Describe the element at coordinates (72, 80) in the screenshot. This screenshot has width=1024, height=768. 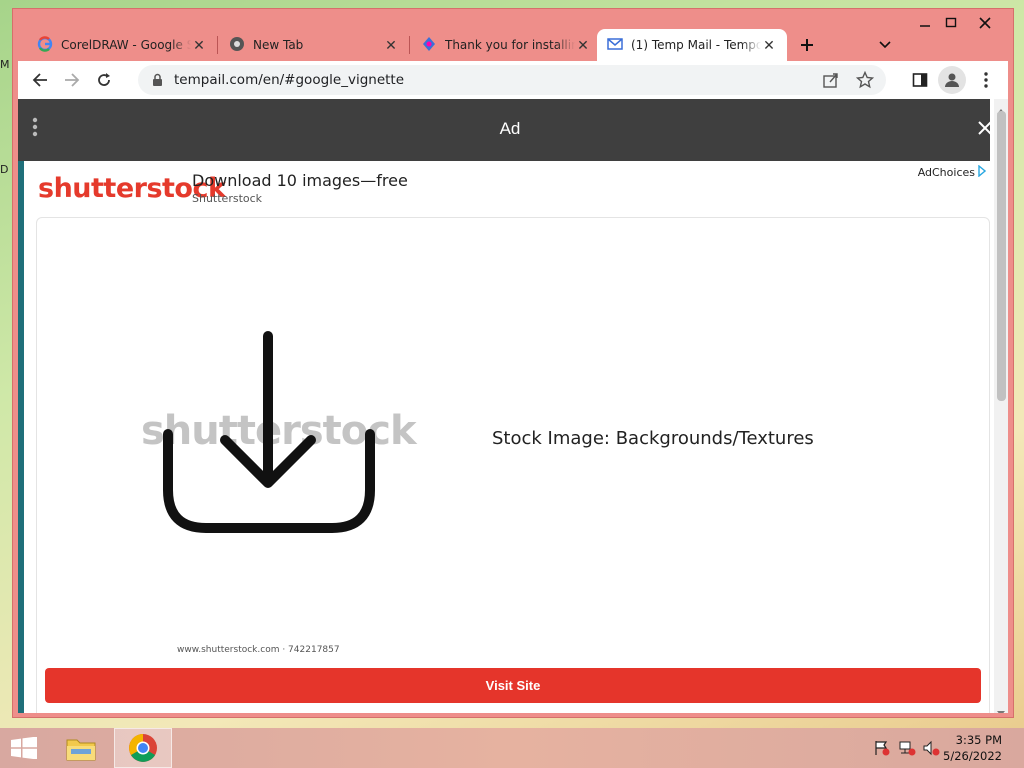
I see `forward-arrow-icon` at that location.